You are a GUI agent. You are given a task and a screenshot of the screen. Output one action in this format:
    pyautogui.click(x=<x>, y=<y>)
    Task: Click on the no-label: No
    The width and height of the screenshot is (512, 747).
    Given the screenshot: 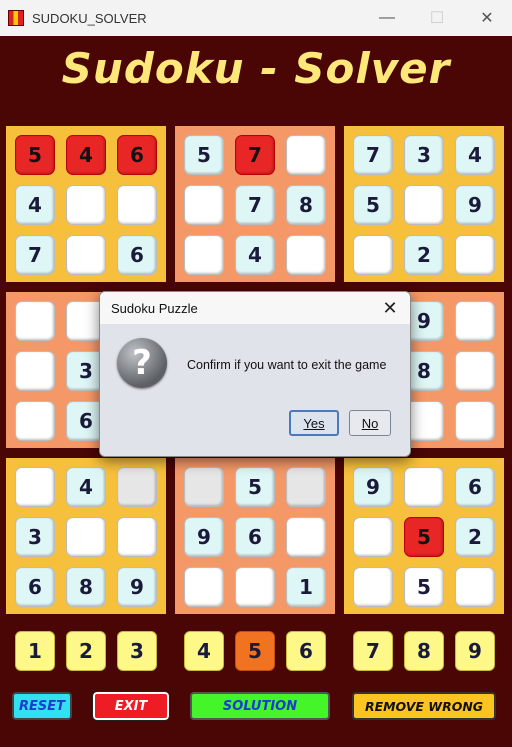 What is the action you would take?
    pyautogui.click(x=370, y=423)
    